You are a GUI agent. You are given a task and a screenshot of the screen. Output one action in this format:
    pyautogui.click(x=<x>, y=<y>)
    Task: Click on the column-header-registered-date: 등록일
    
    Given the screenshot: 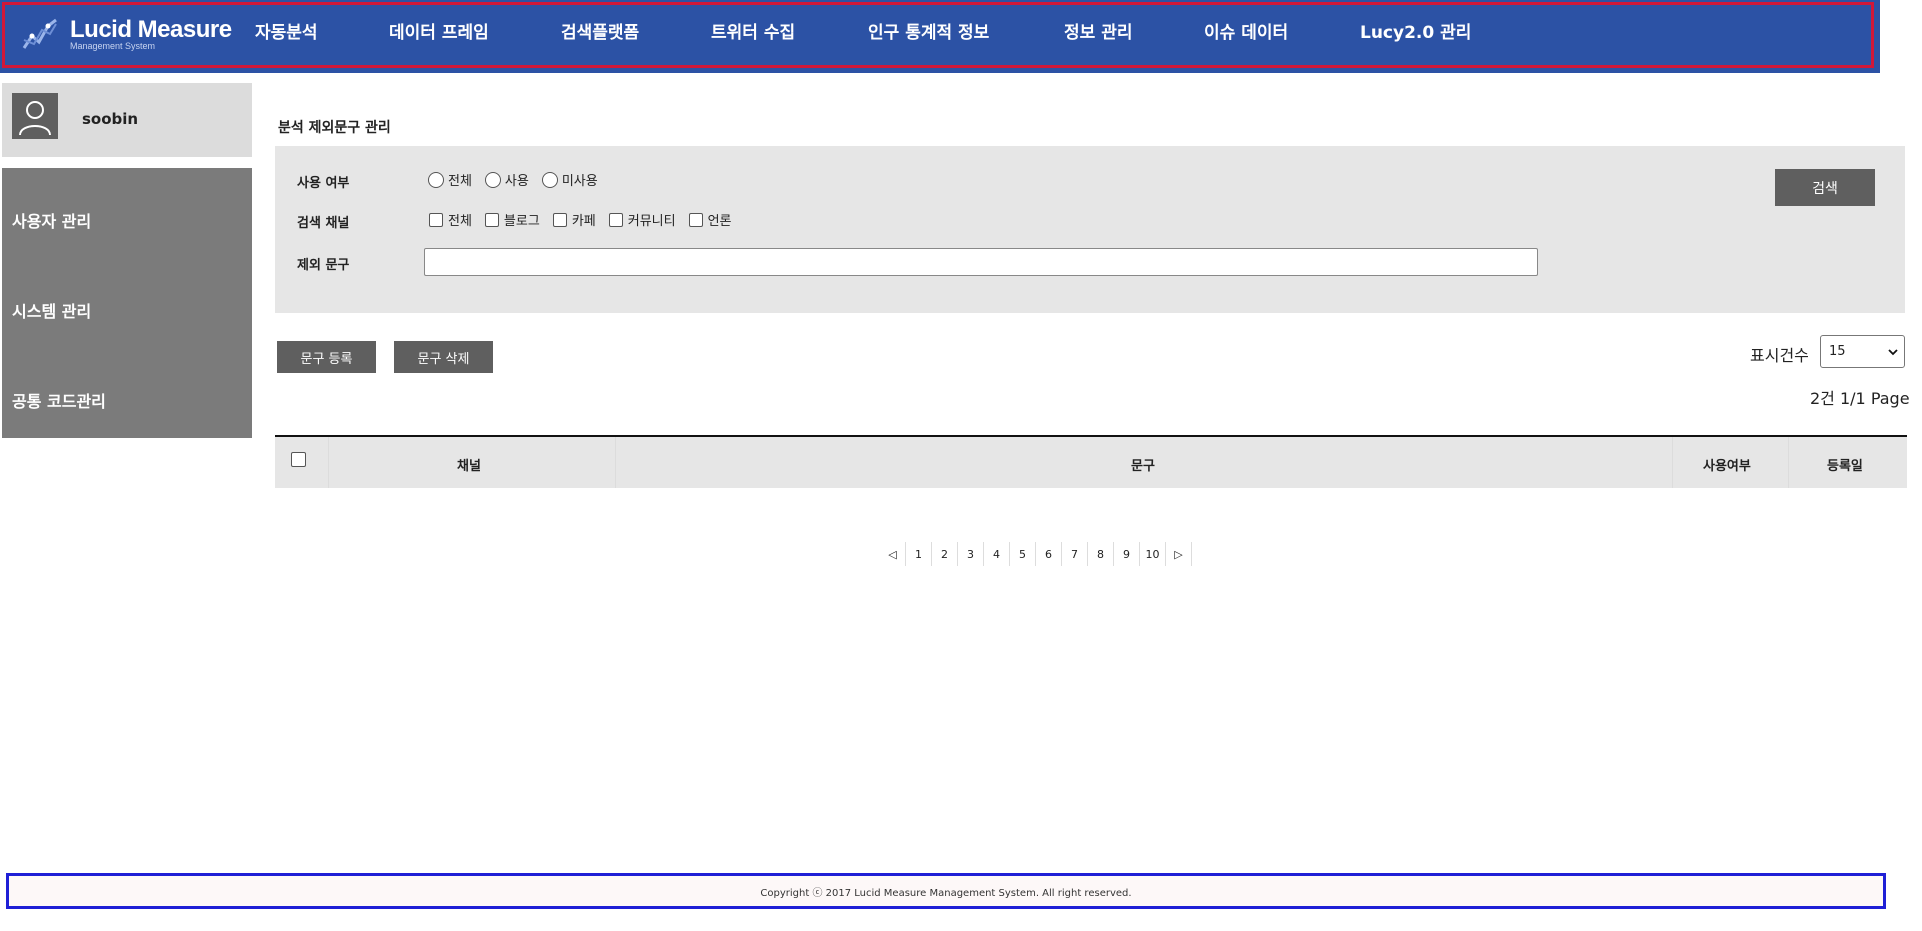 What is the action you would take?
    pyautogui.click(x=1845, y=464)
    